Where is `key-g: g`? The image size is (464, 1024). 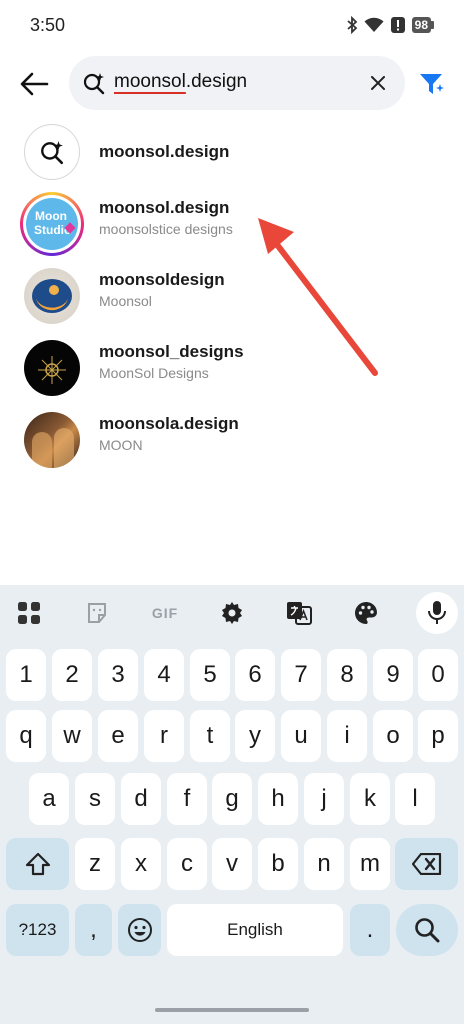
key-g: g is located at coordinates (232, 799).